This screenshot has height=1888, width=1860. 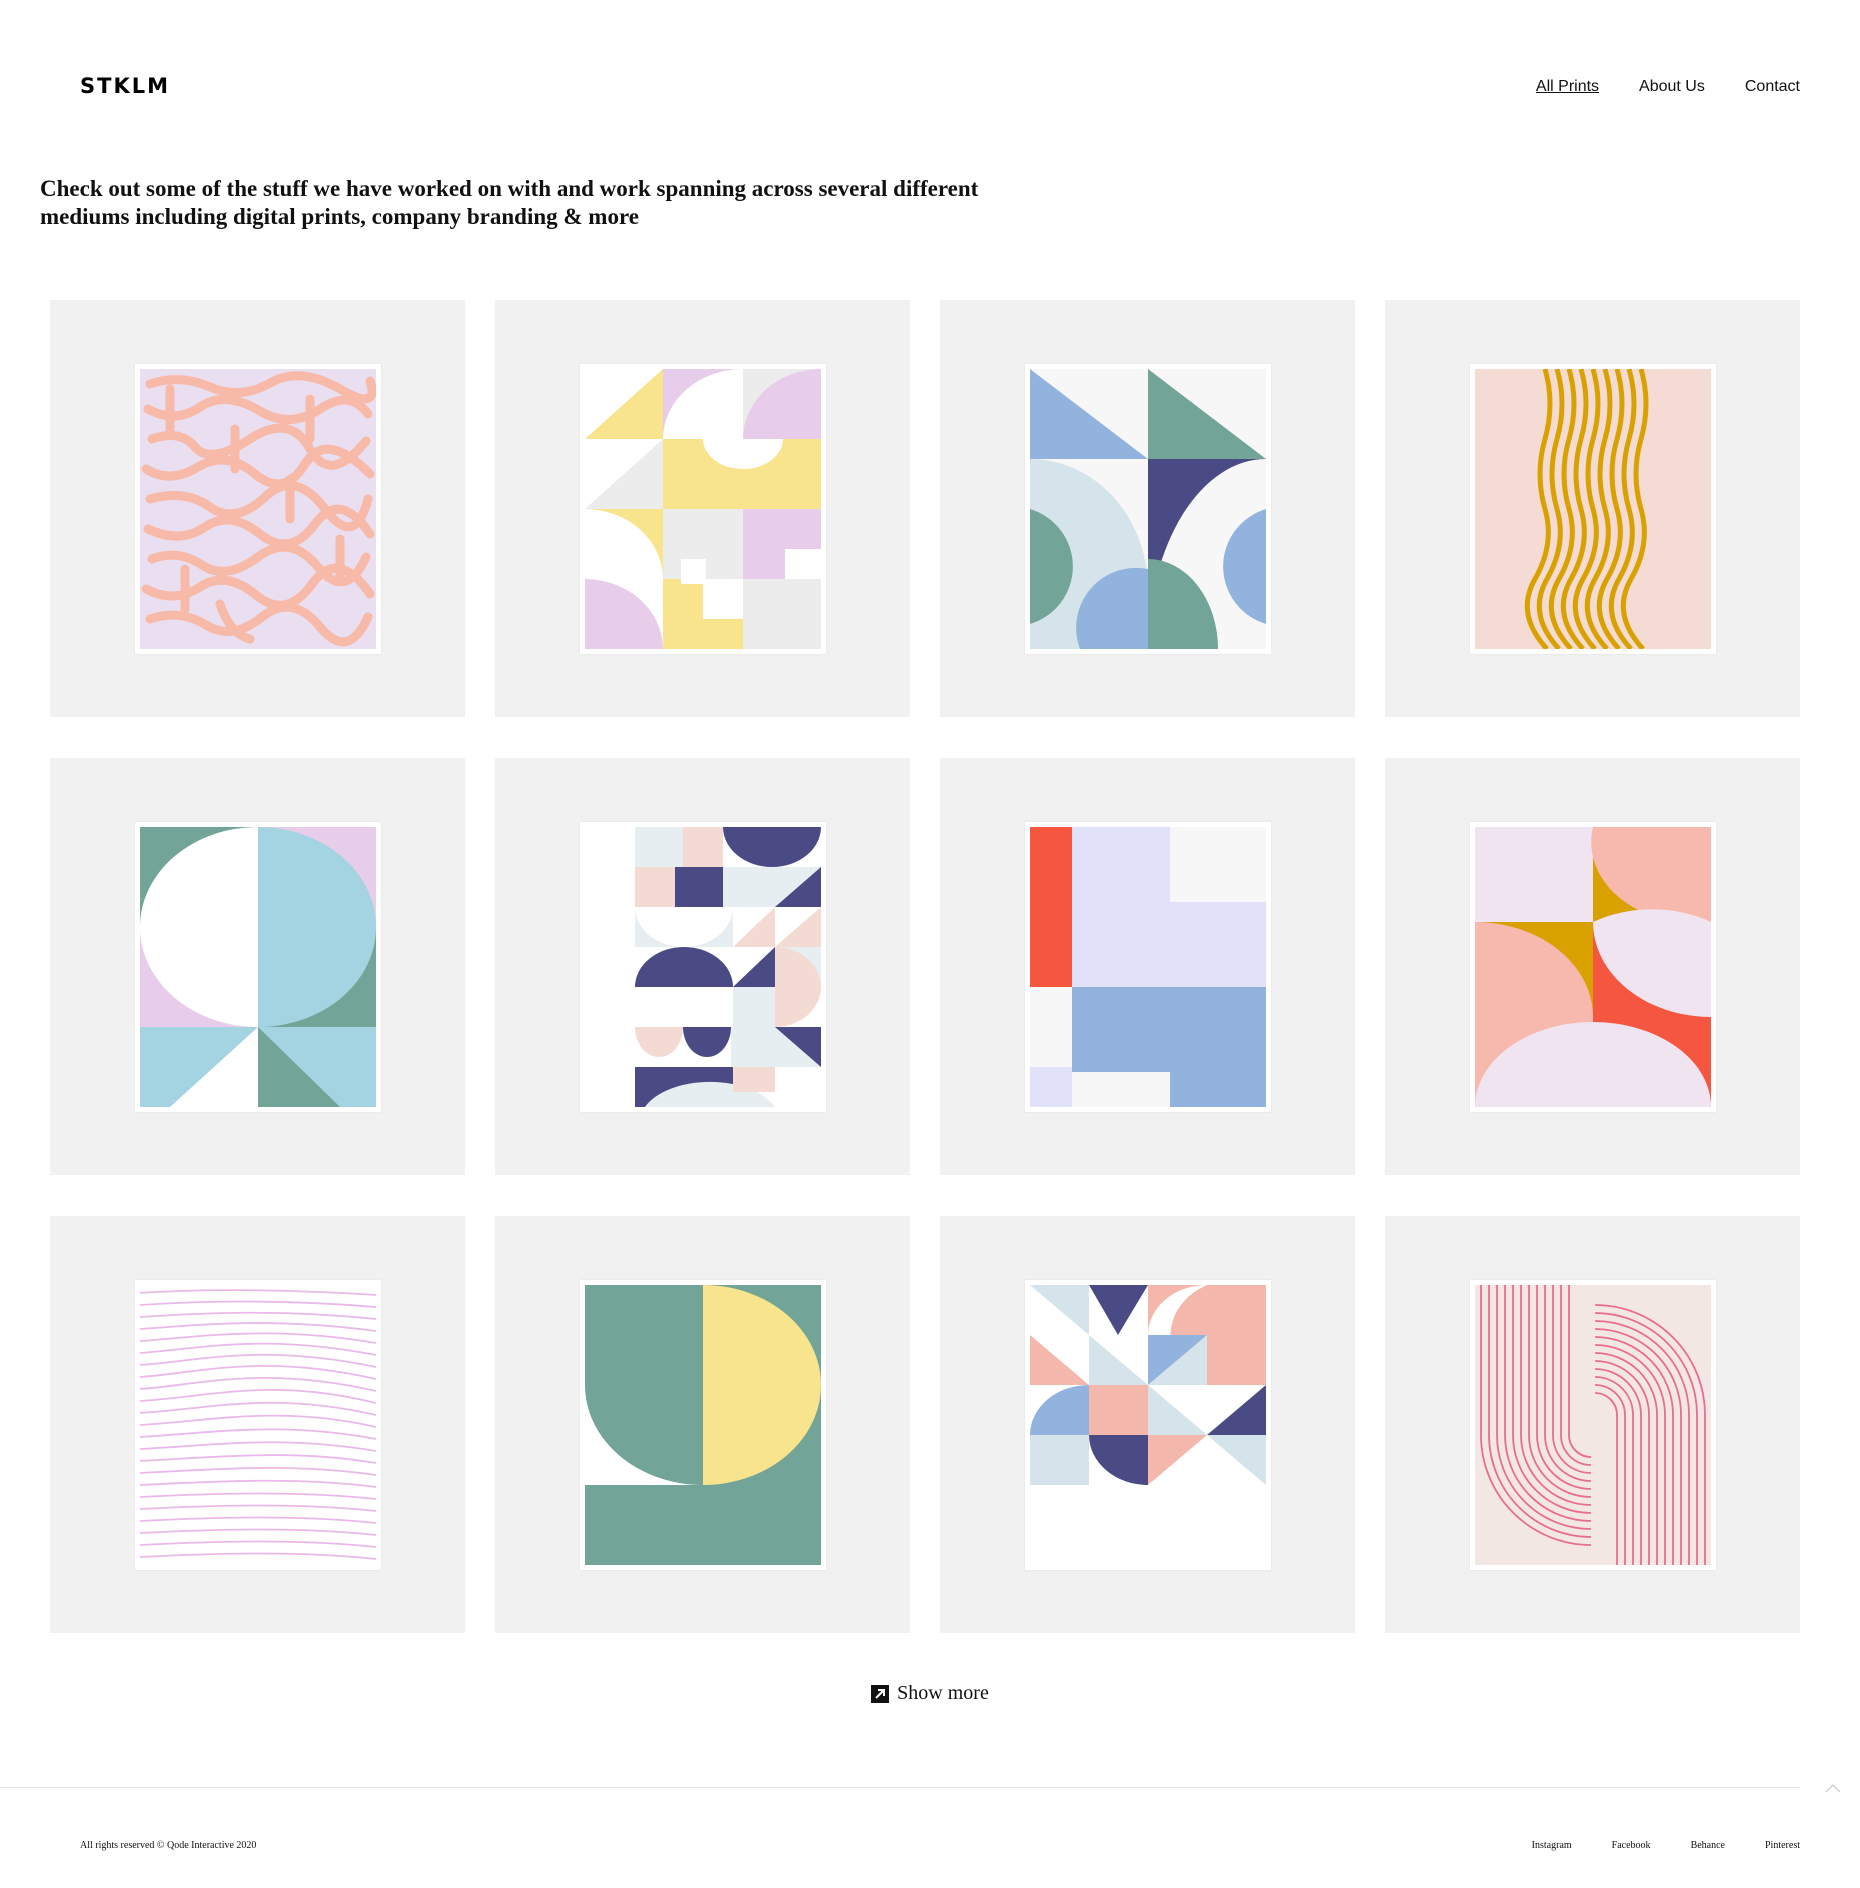 I want to click on arrow-up-right-icon, so click(x=880, y=1693).